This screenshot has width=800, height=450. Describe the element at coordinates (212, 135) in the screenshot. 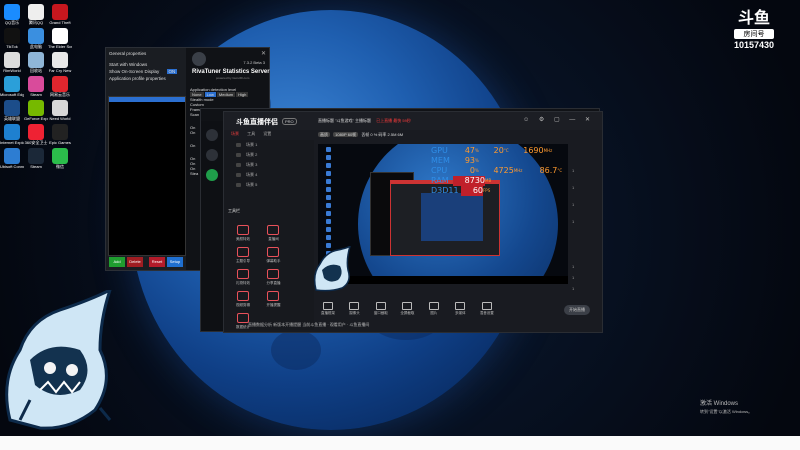

I see `discord-icon` at that location.